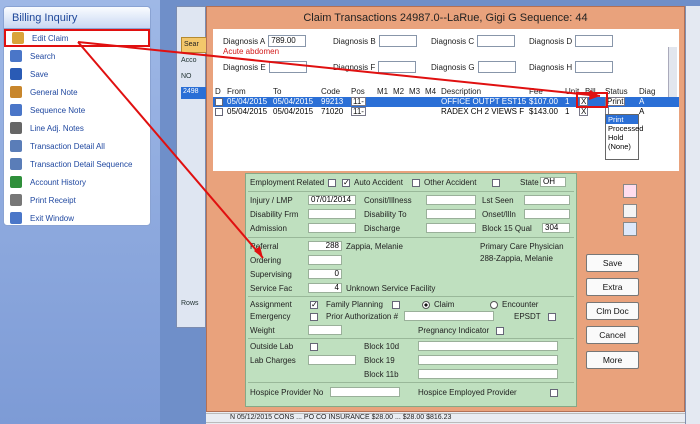 This screenshot has height=424, width=700. What do you see at coordinates (553, 182) in the screenshot?
I see `state-field: OH` at bounding box center [553, 182].